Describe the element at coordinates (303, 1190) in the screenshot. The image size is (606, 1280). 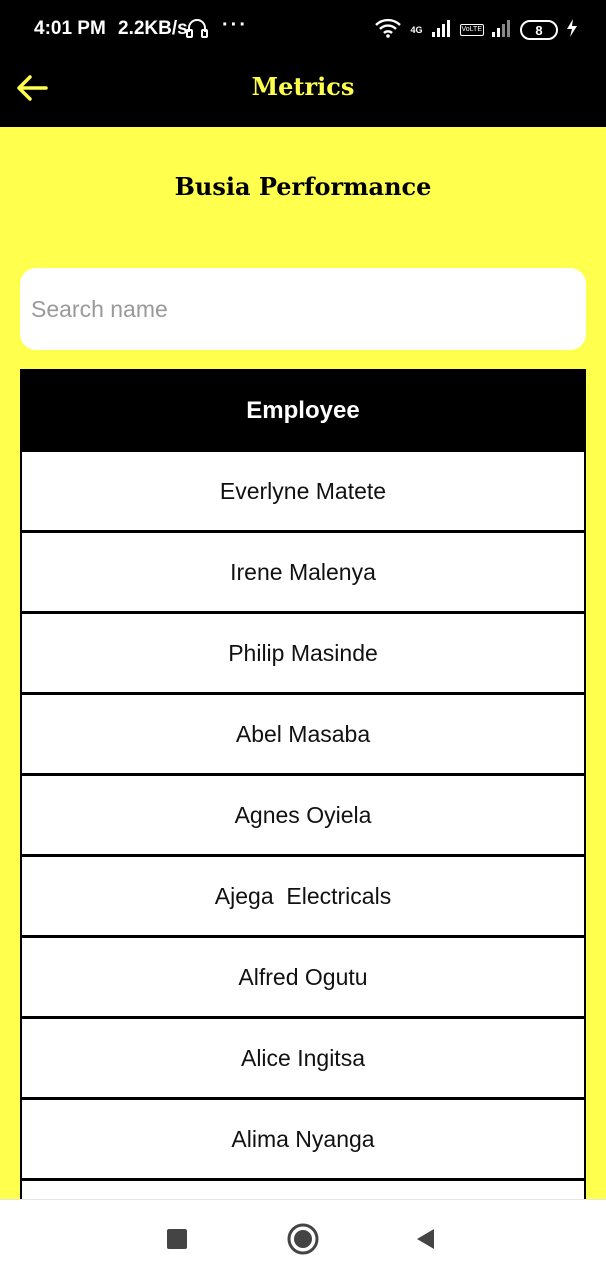
I see `table-row` at that location.